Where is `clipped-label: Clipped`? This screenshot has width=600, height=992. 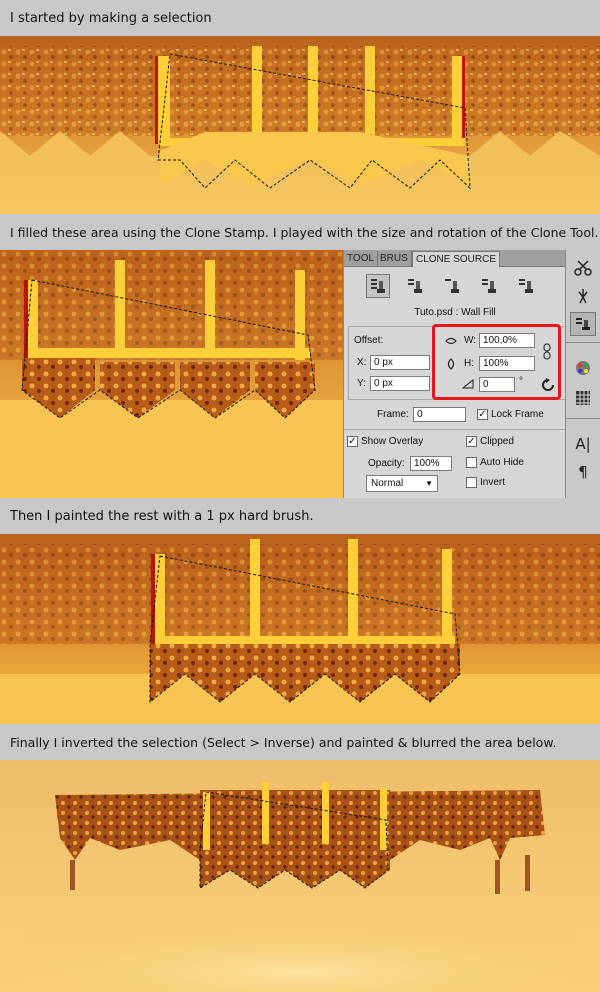 clipped-label: Clipped is located at coordinates (497, 441).